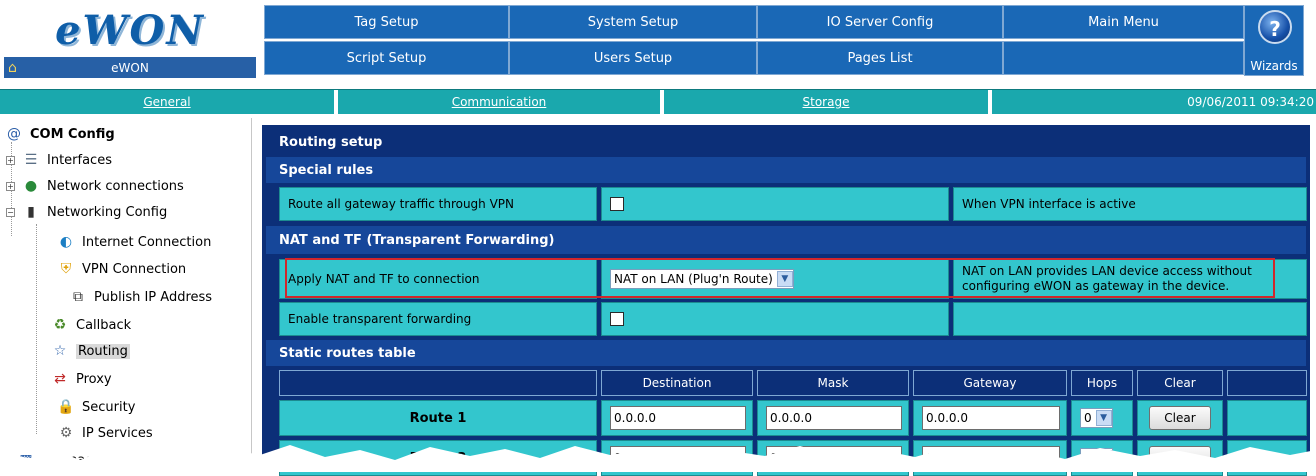 The width and height of the screenshot is (1316, 476). Describe the element at coordinates (775, 319) in the screenshot. I see `enable-tf-cell` at that location.